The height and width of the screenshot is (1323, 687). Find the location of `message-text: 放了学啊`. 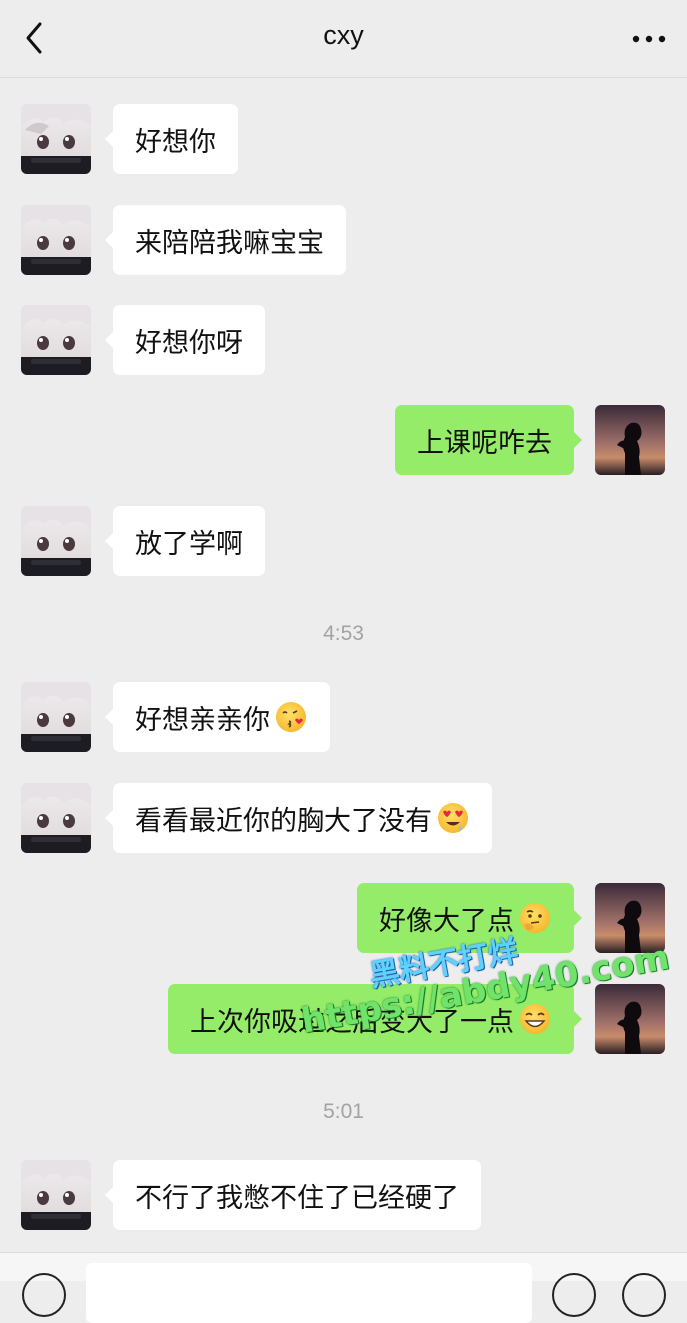

message-text: 放了学啊 is located at coordinates (189, 544).